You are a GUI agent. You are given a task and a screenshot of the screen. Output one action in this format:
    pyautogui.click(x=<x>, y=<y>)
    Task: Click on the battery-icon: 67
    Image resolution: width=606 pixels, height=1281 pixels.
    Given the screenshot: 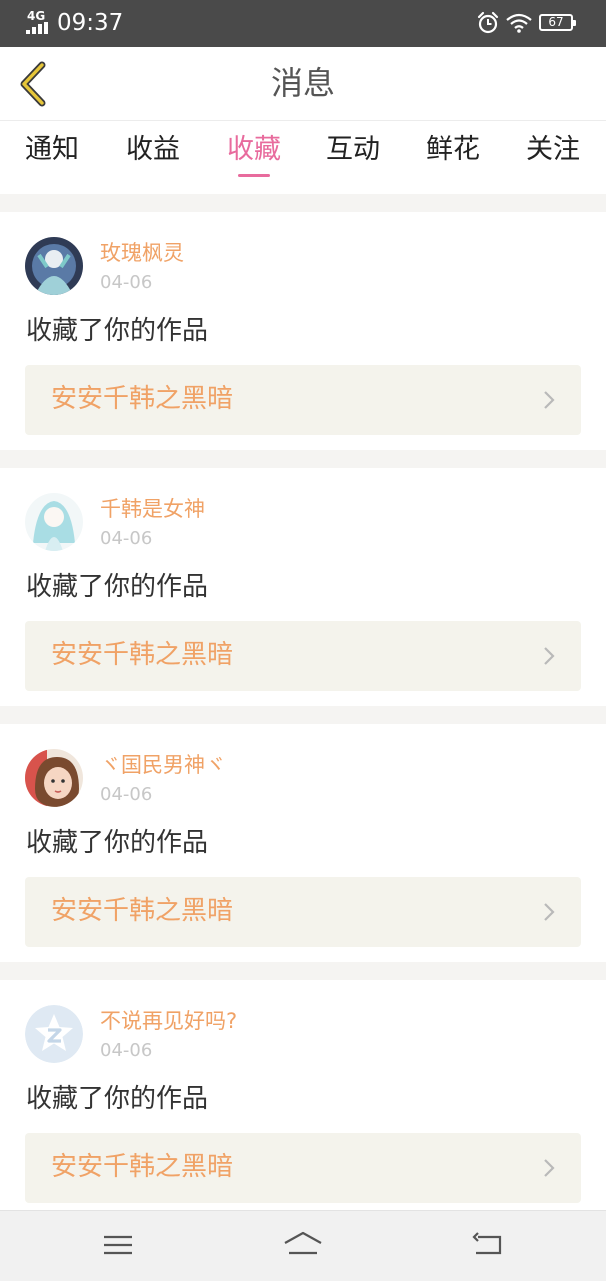 What is the action you would take?
    pyautogui.click(x=557, y=22)
    